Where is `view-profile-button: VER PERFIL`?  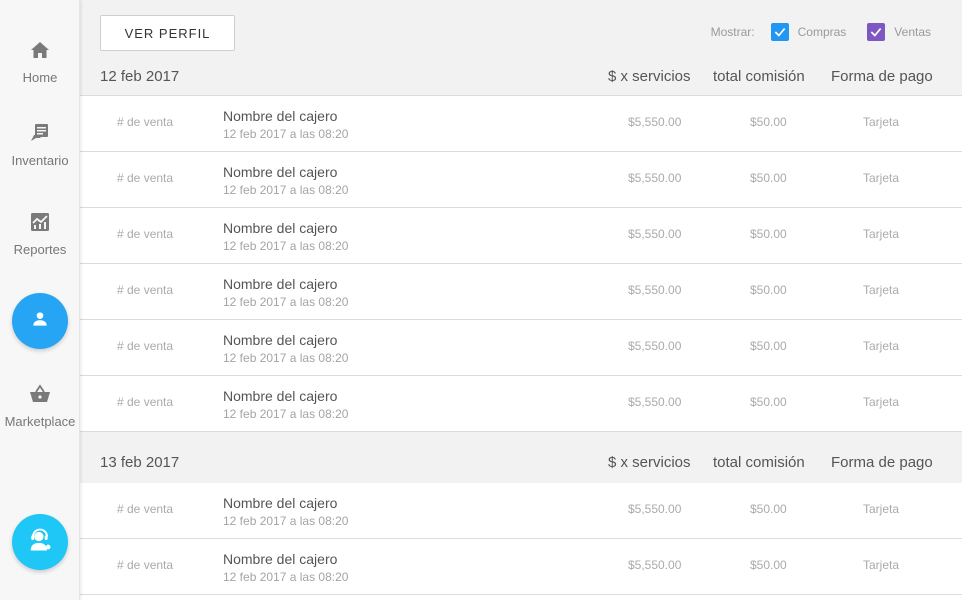
view-profile-button: VER PERFIL is located at coordinates (167, 33).